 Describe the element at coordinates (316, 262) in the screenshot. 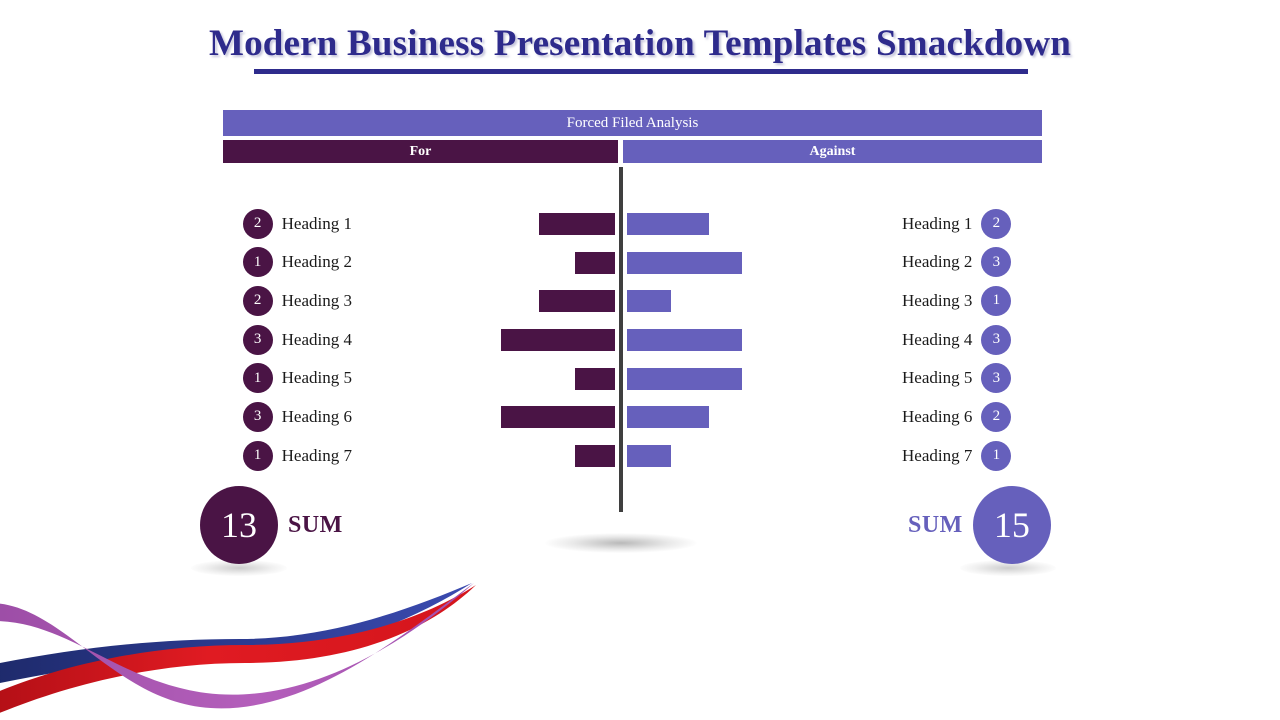

I see `row-left-label: Heading 2` at that location.